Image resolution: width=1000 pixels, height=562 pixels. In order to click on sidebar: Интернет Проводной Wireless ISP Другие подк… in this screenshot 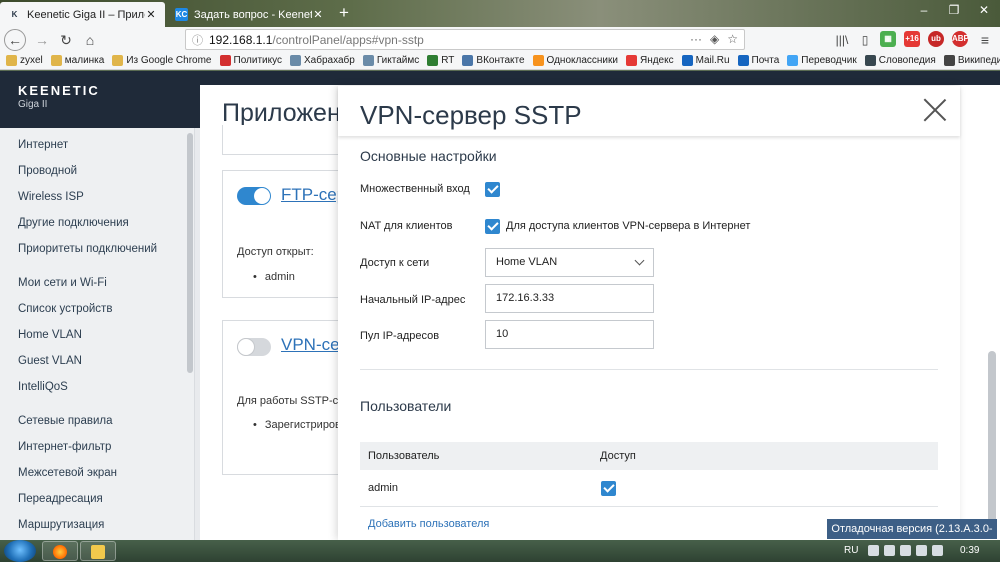, I will do `click(97, 334)`.